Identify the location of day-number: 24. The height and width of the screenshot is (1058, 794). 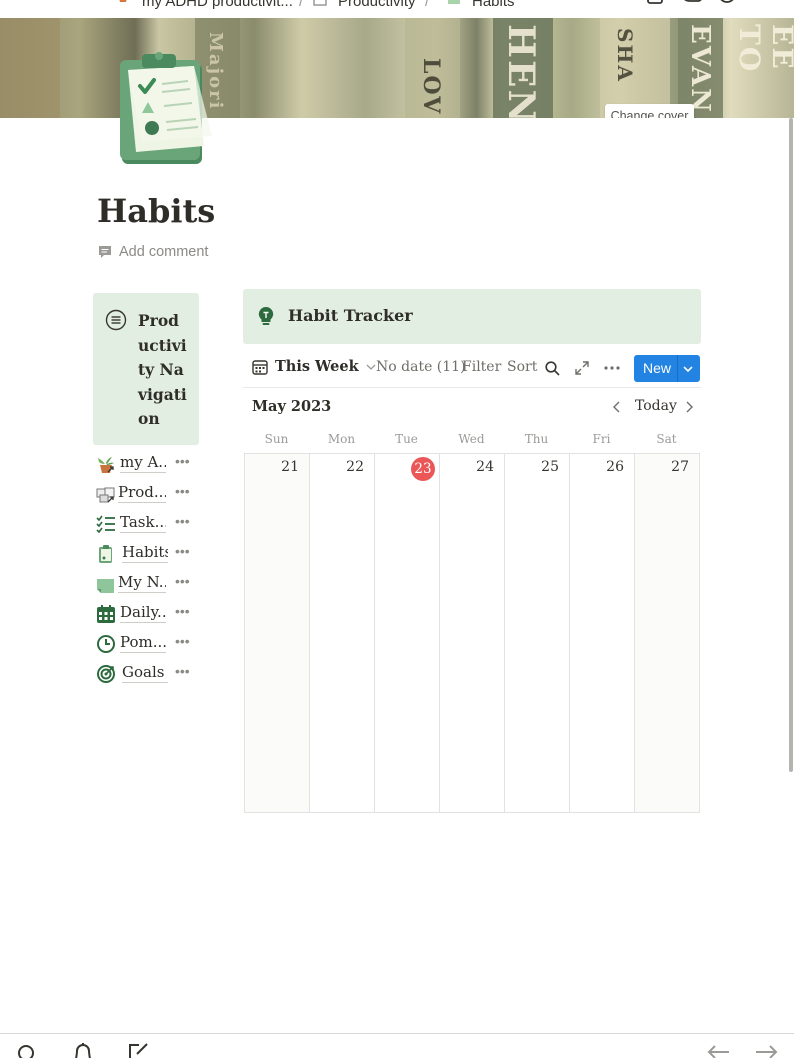
(485, 467).